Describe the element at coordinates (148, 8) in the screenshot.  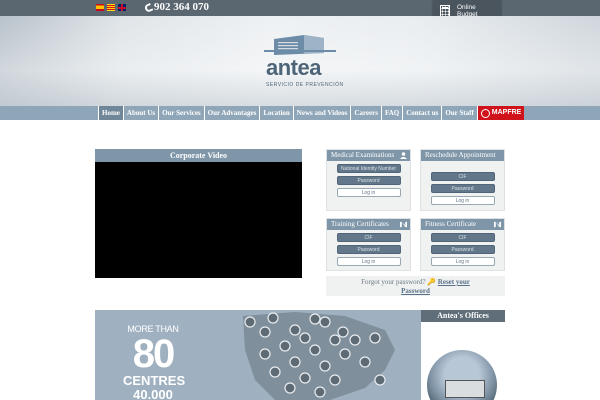
I see `phone-icon` at that location.